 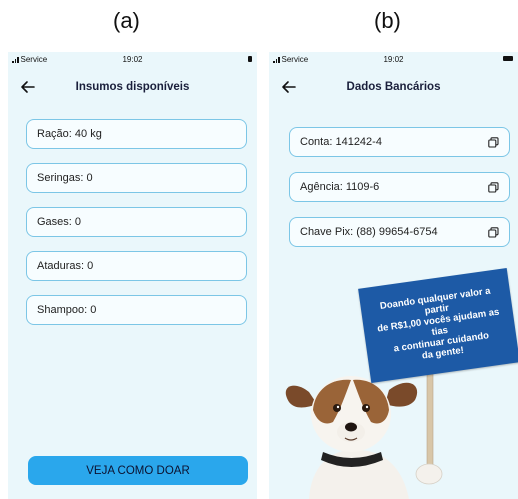 What do you see at coordinates (136, 178) in the screenshot?
I see `supply-item: Seringas: 0` at bounding box center [136, 178].